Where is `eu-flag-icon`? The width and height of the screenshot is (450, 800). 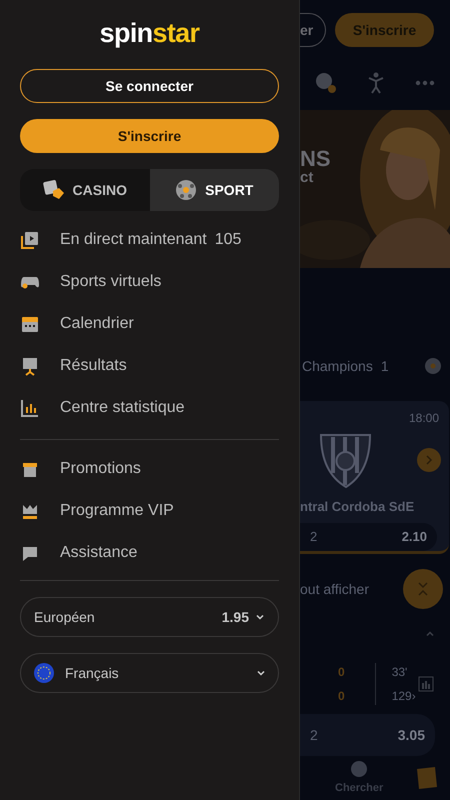 eu-flag-icon is located at coordinates (44, 673).